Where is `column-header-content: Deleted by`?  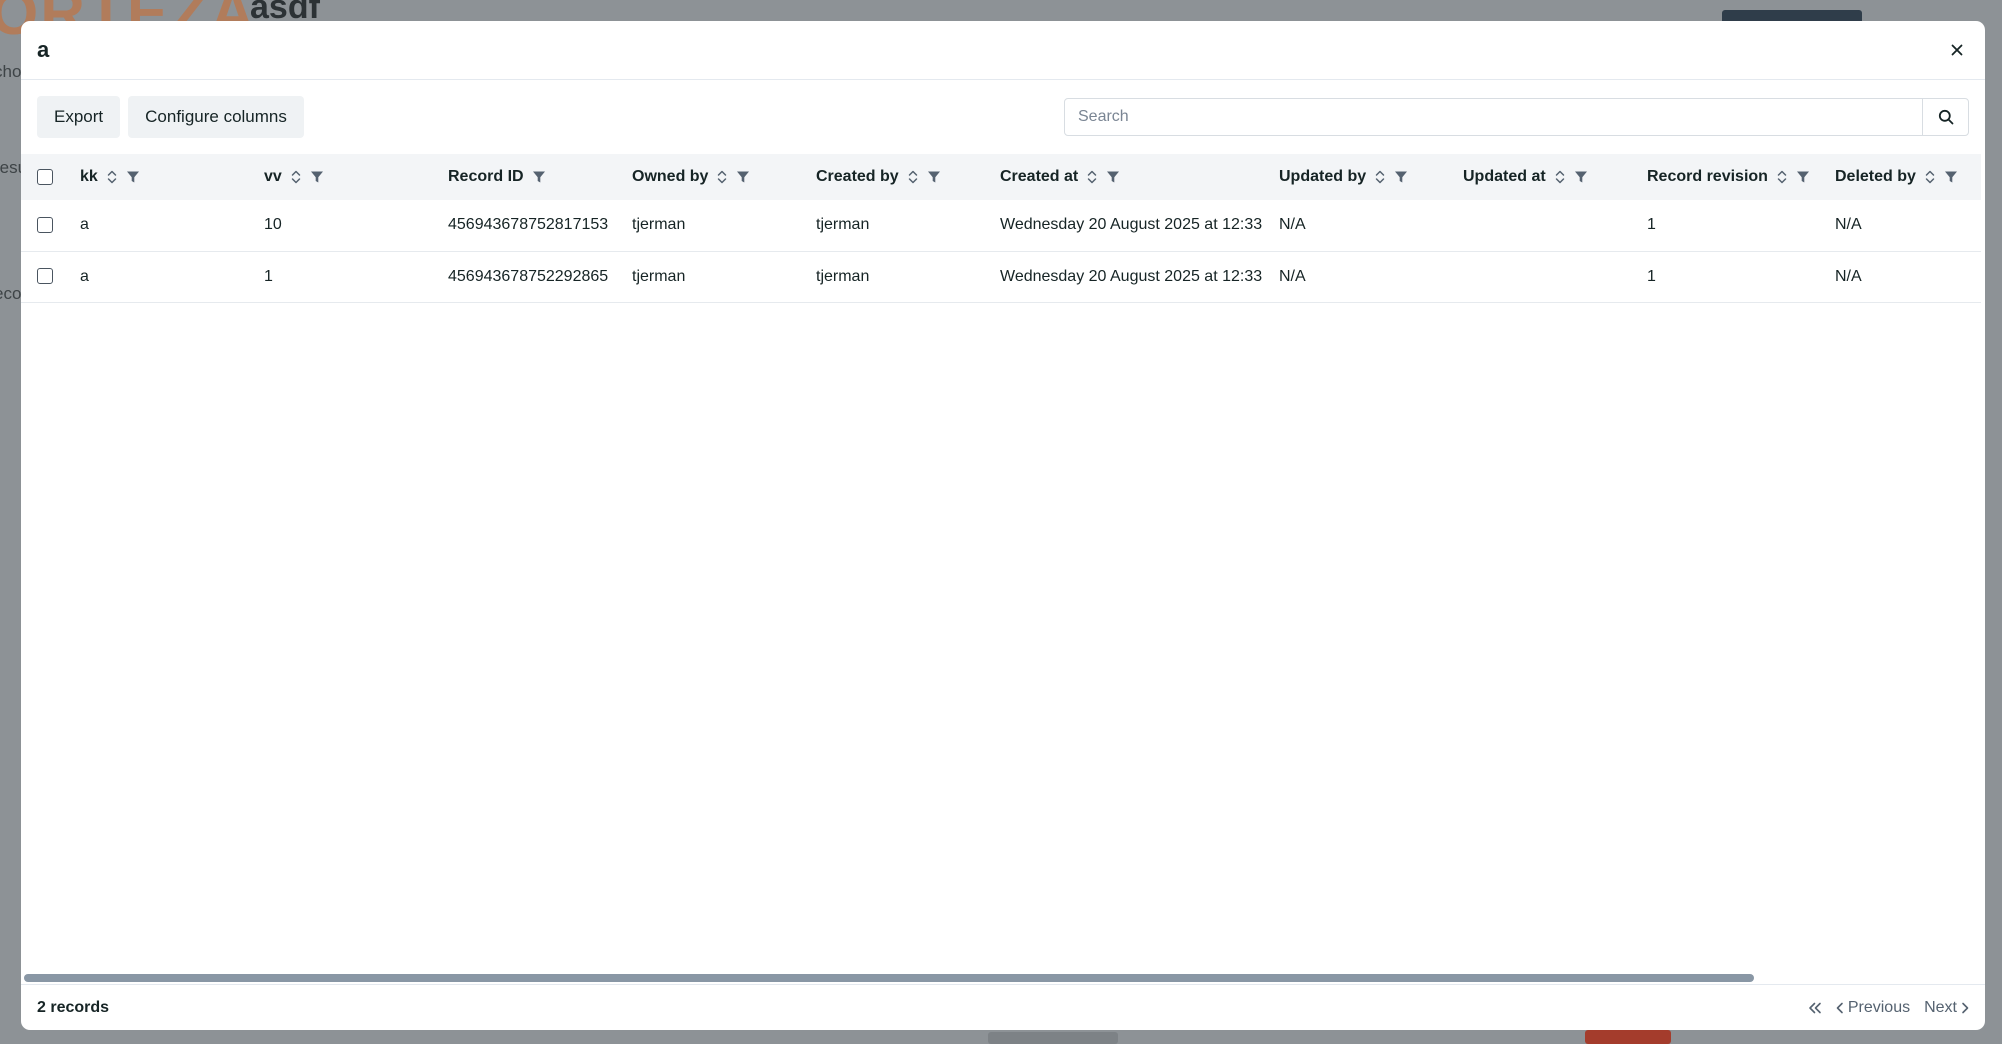 column-header-content: Deleted by is located at coordinates (1896, 177).